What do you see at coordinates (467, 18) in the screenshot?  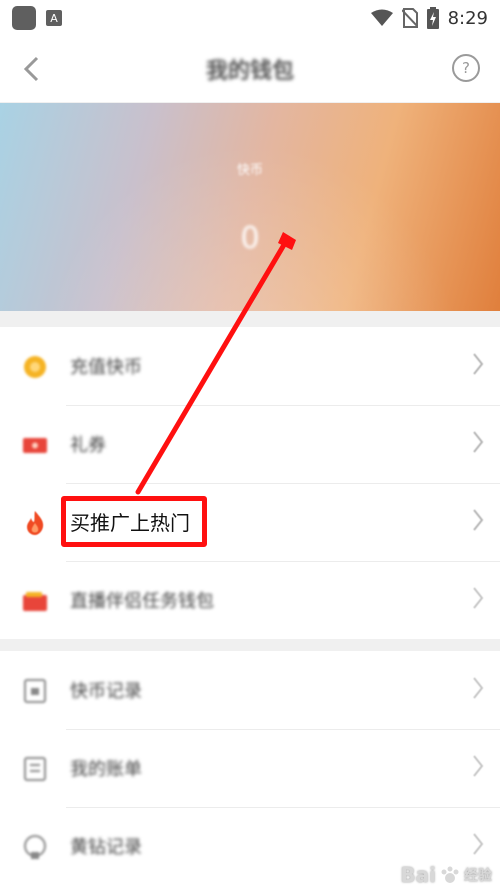 I see `status-time: 8:29` at bounding box center [467, 18].